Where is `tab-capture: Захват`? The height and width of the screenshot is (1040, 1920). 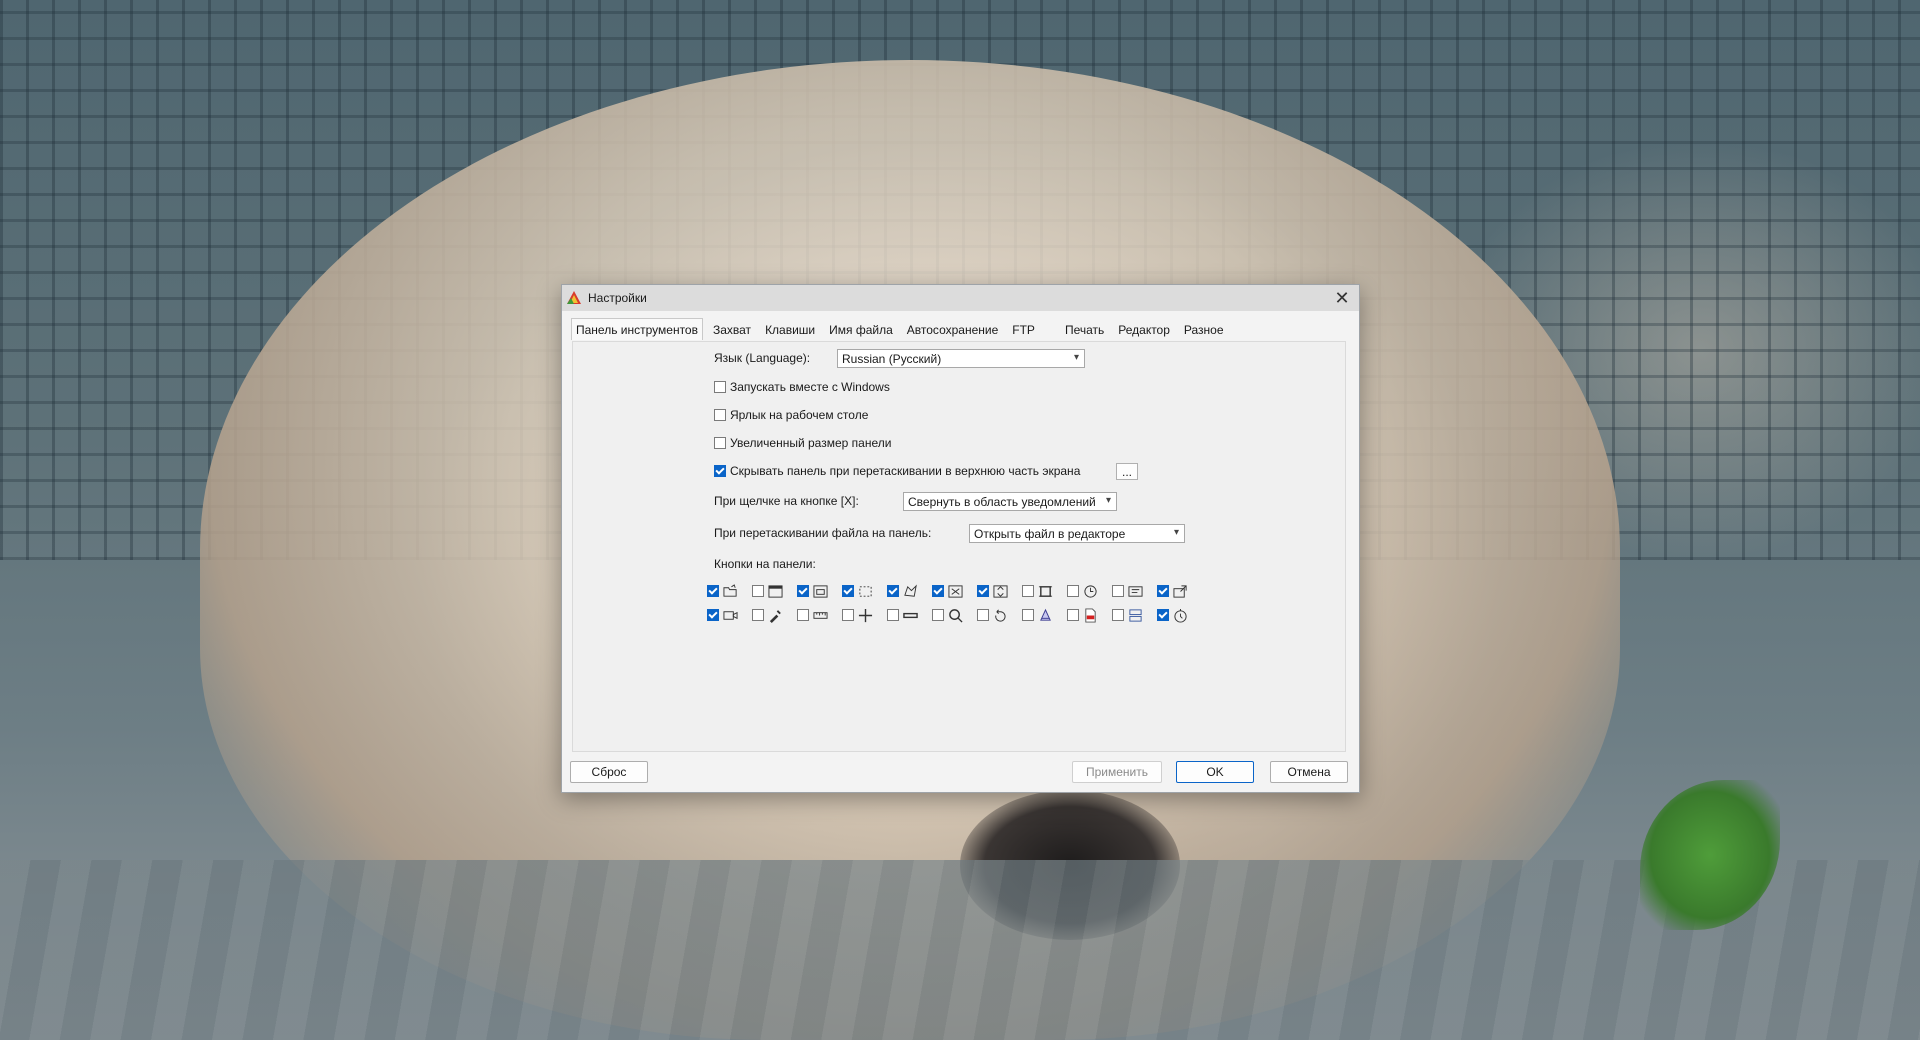 tab-capture: Захват is located at coordinates (732, 330).